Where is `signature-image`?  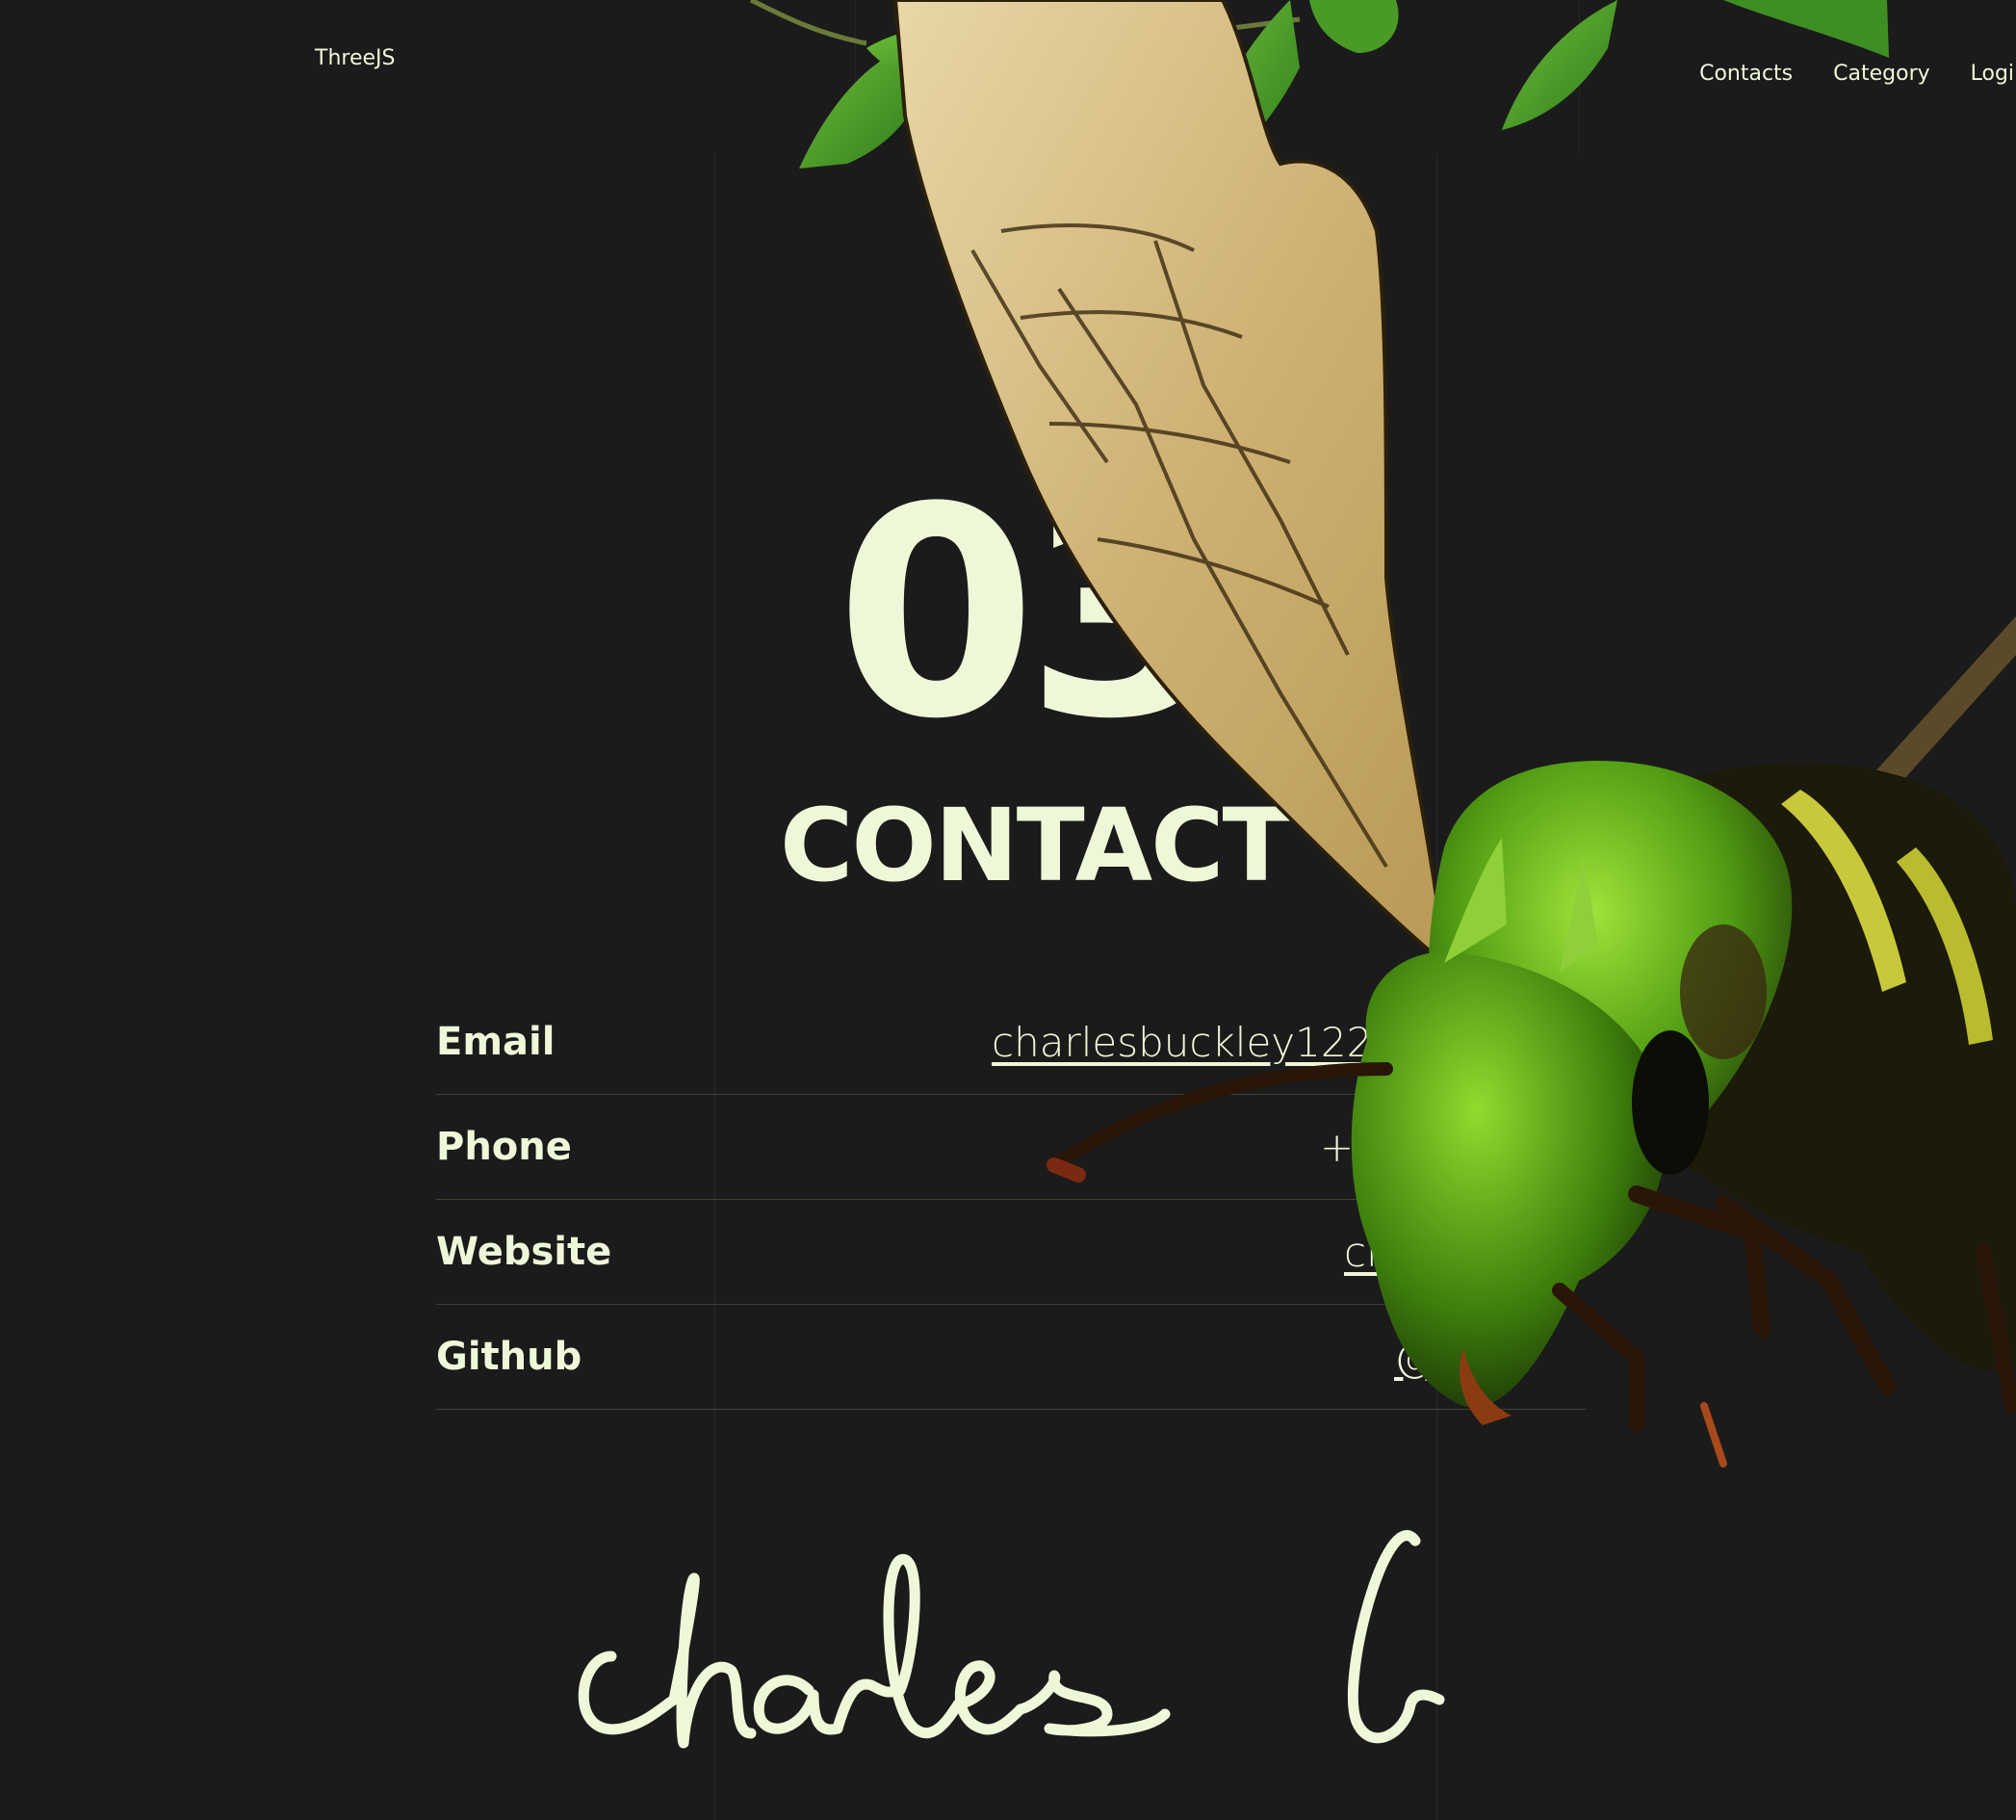 signature-image is located at coordinates (1011, 1639).